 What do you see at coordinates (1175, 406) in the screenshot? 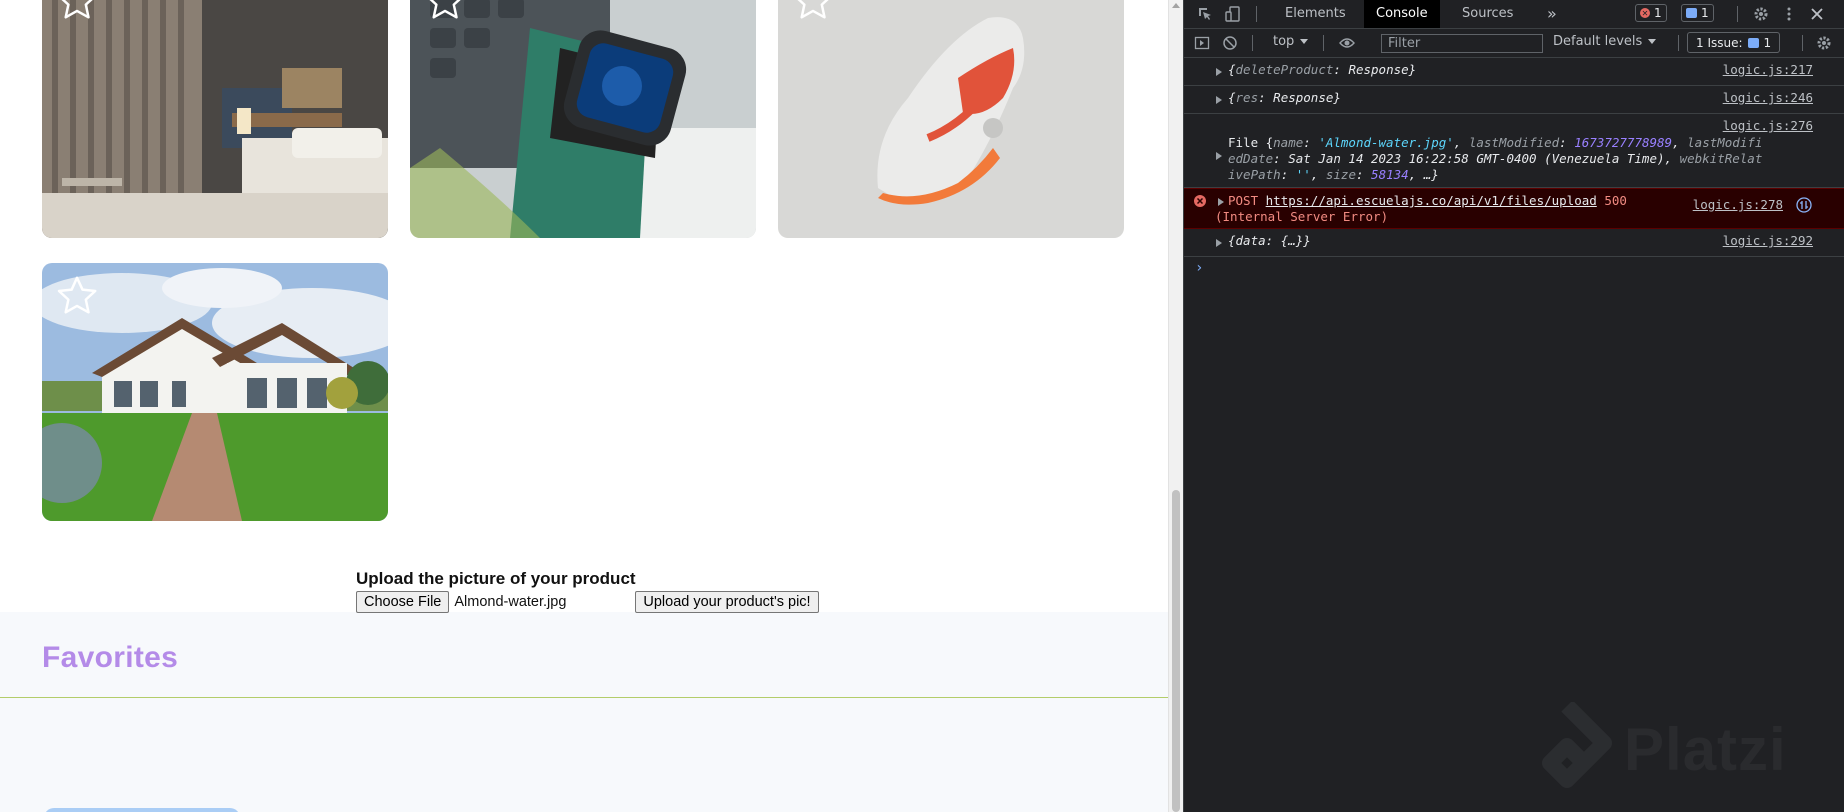
I see `page-scrollbar` at bounding box center [1175, 406].